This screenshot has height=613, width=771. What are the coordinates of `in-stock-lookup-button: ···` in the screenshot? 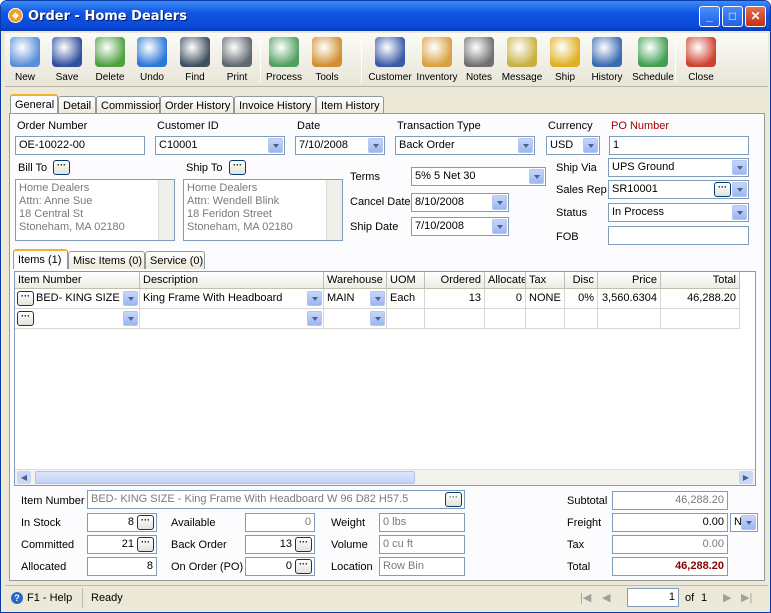 It's located at (145, 522).